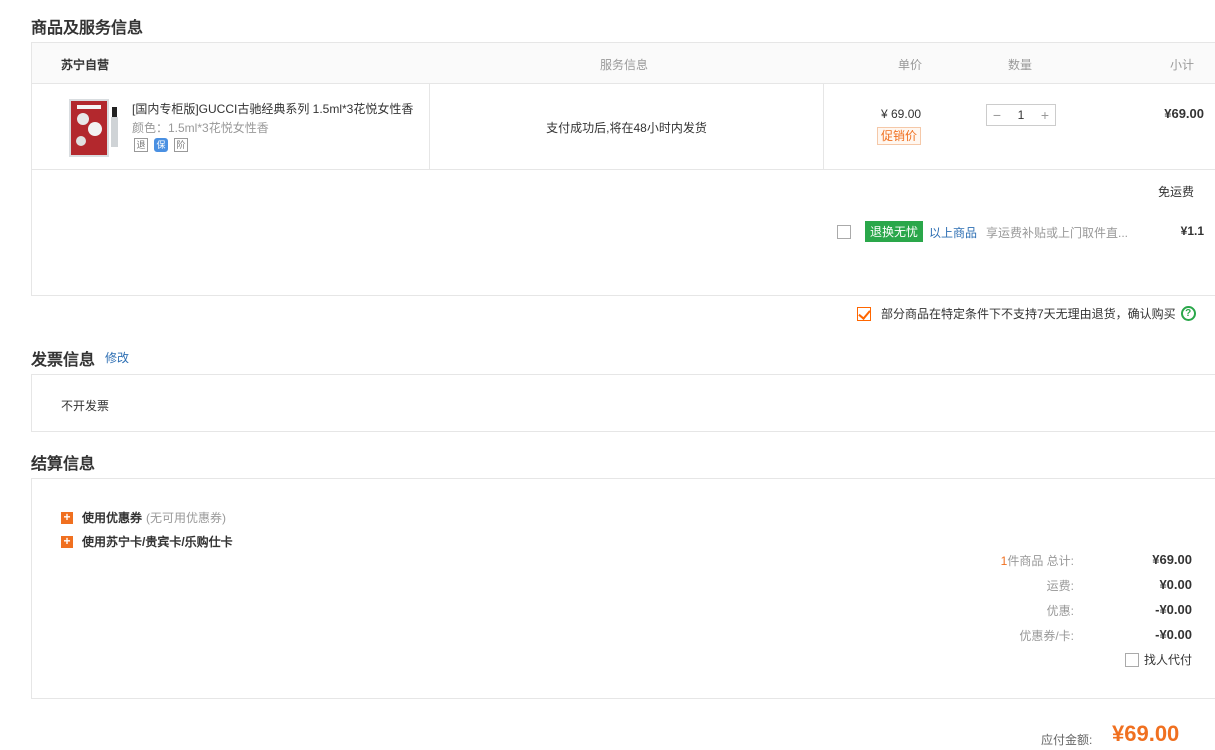  Describe the element at coordinates (1046, 636) in the screenshot. I see `coupon-card-label: 优惠券/卡:` at that location.